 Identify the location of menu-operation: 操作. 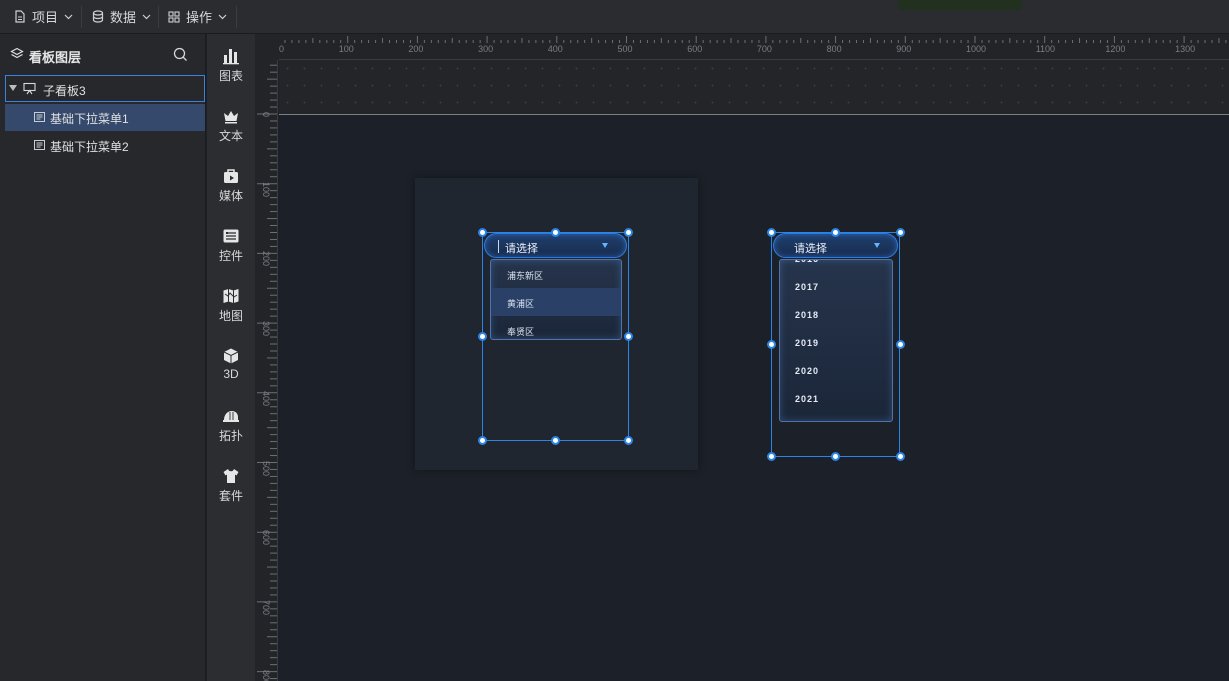
(197, 16).